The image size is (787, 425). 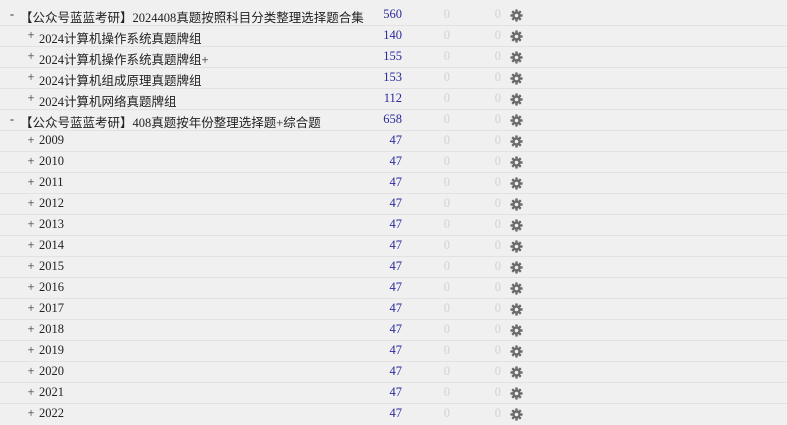 What do you see at coordinates (51, 287) in the screenshot?
I see `deck-name: 2016` at bounding box center [51, 287].